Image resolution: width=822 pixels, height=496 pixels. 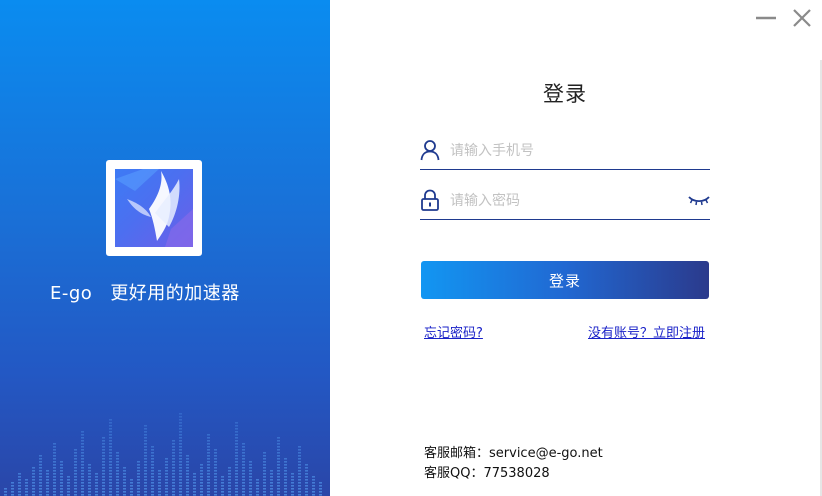 I want to click on support-qq: 客服QQ：77538028, so click(x=487, y=471).